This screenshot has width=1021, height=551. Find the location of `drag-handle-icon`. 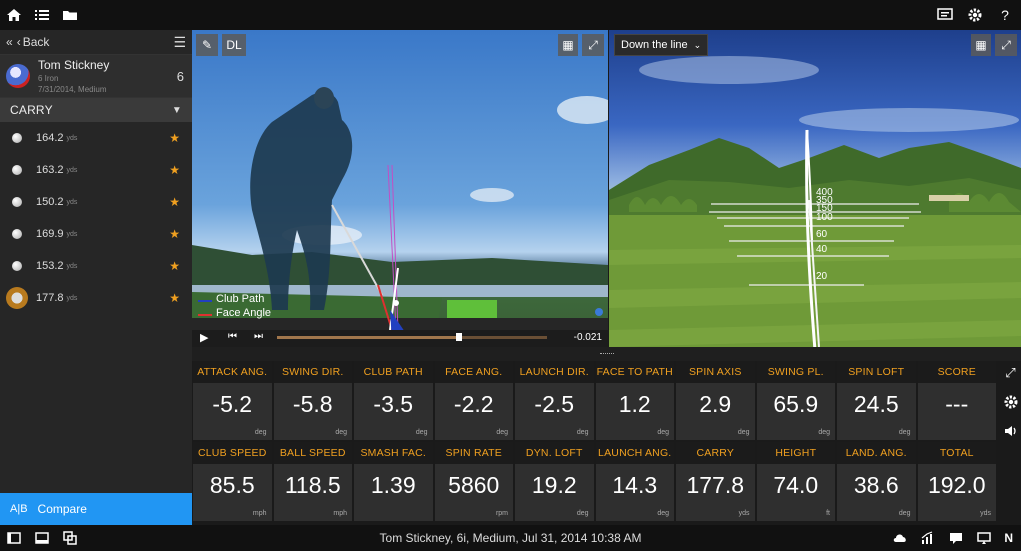

drag-handle-icon is located at coordinates (606, 354).